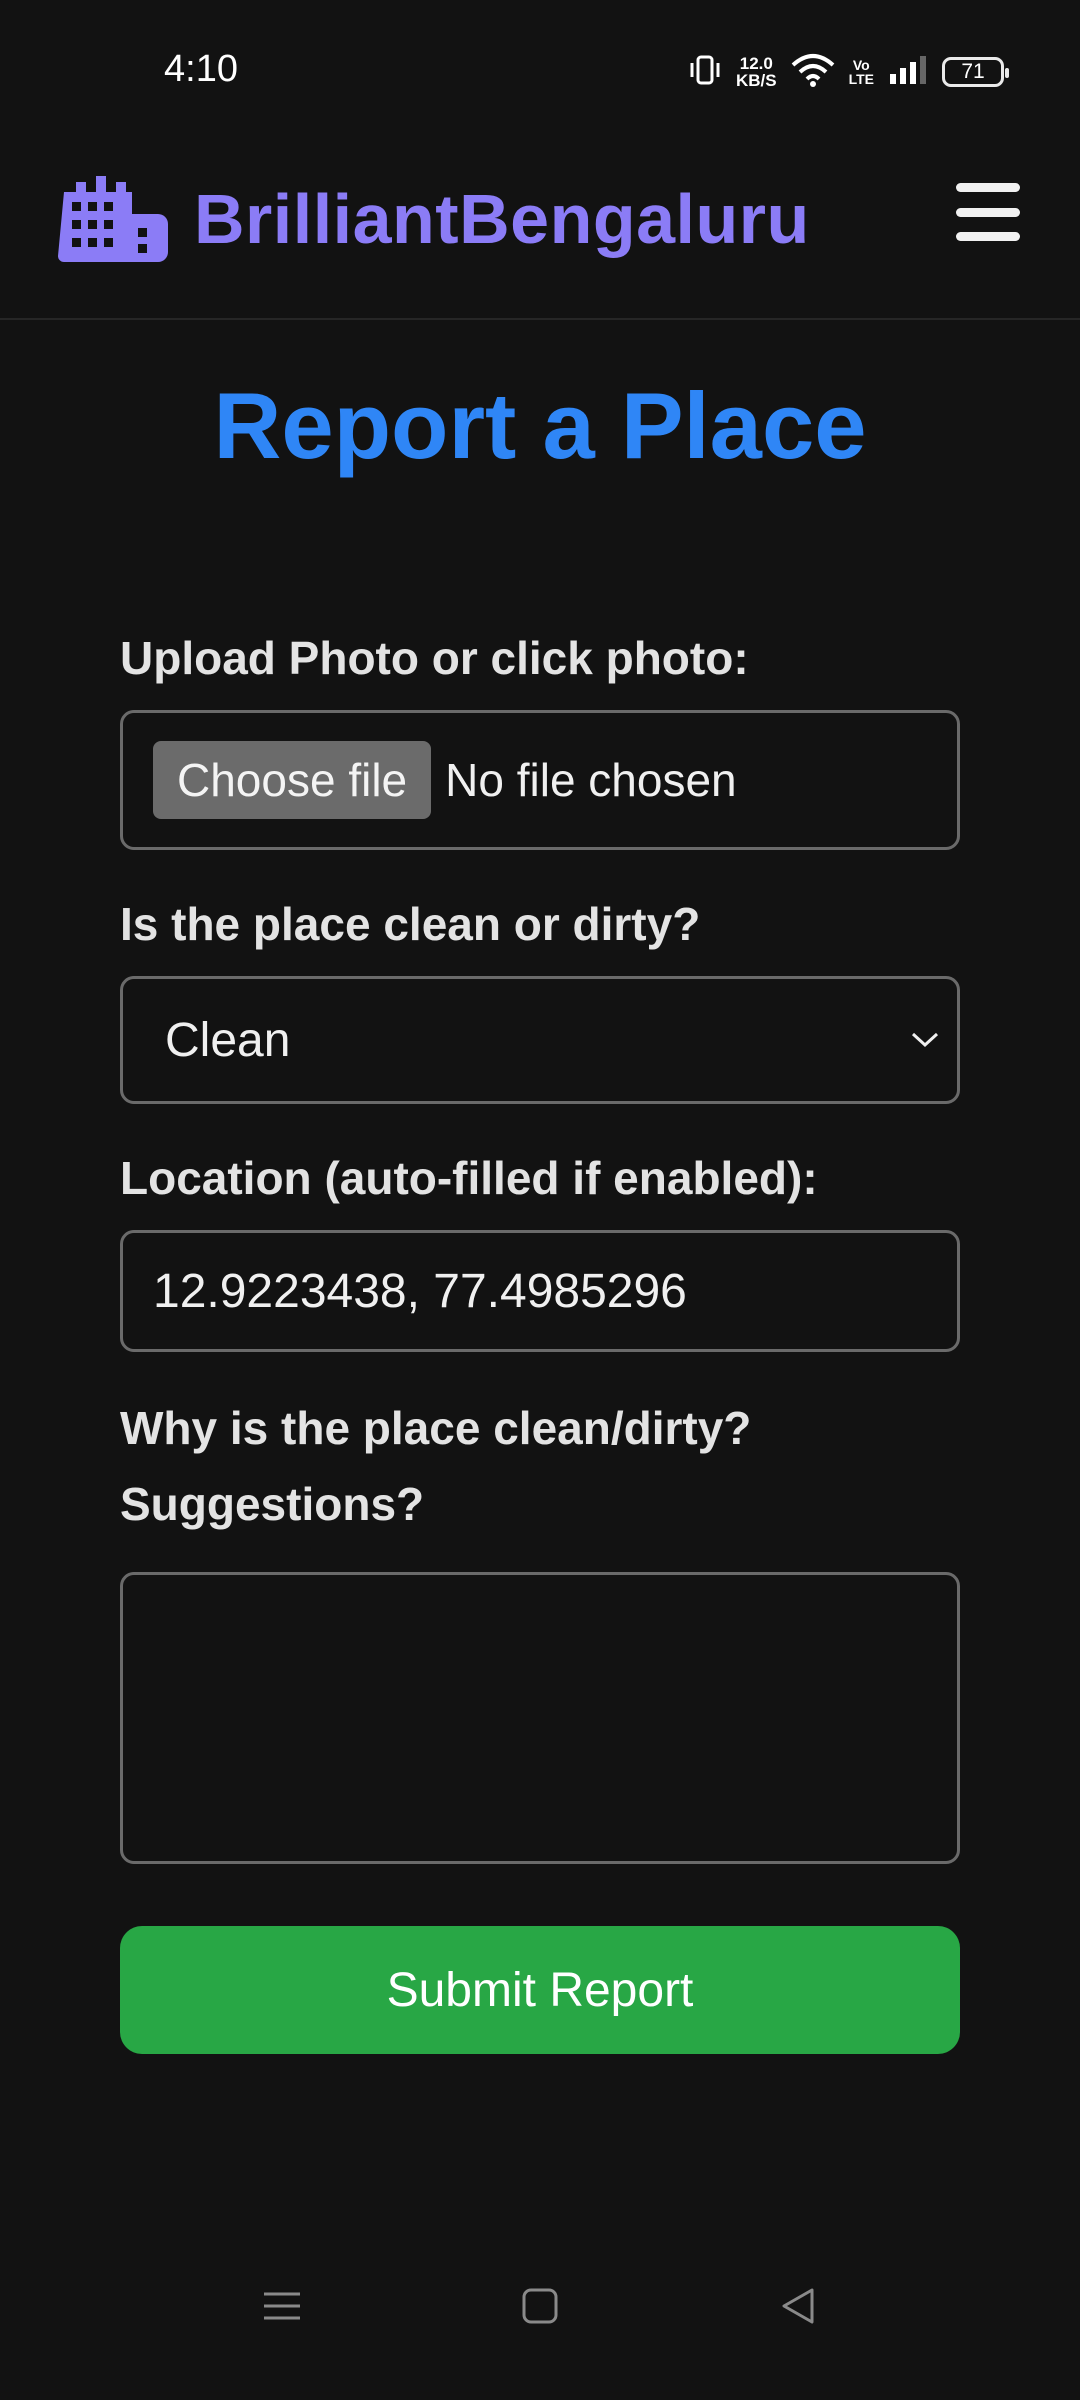  I want to click on hamburger-menu-icon, so click(988, 212).